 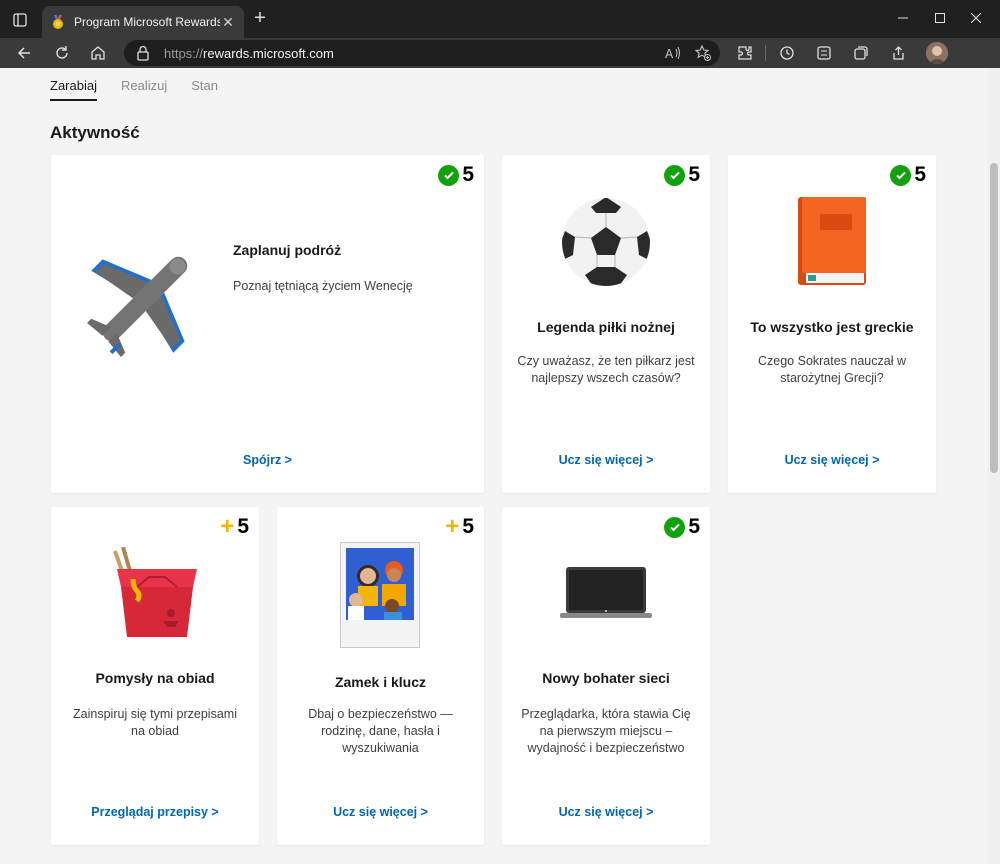 I want to click on tab-status: Stan, so click(x=204, y=89).